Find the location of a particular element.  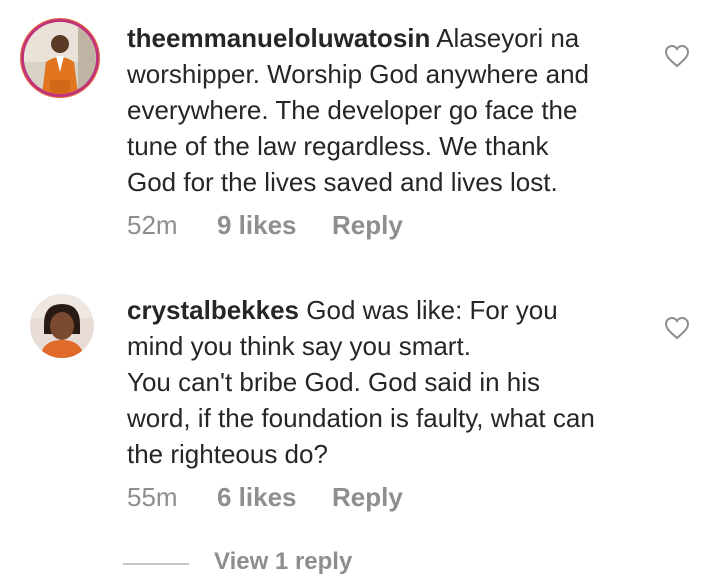

comment-username: crystalbekkes is located at coordinates (213, 310).